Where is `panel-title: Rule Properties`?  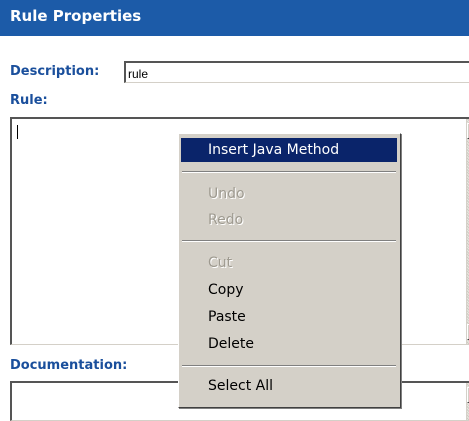
panel-title: Rule Properties is located at coordinates (76, 16).